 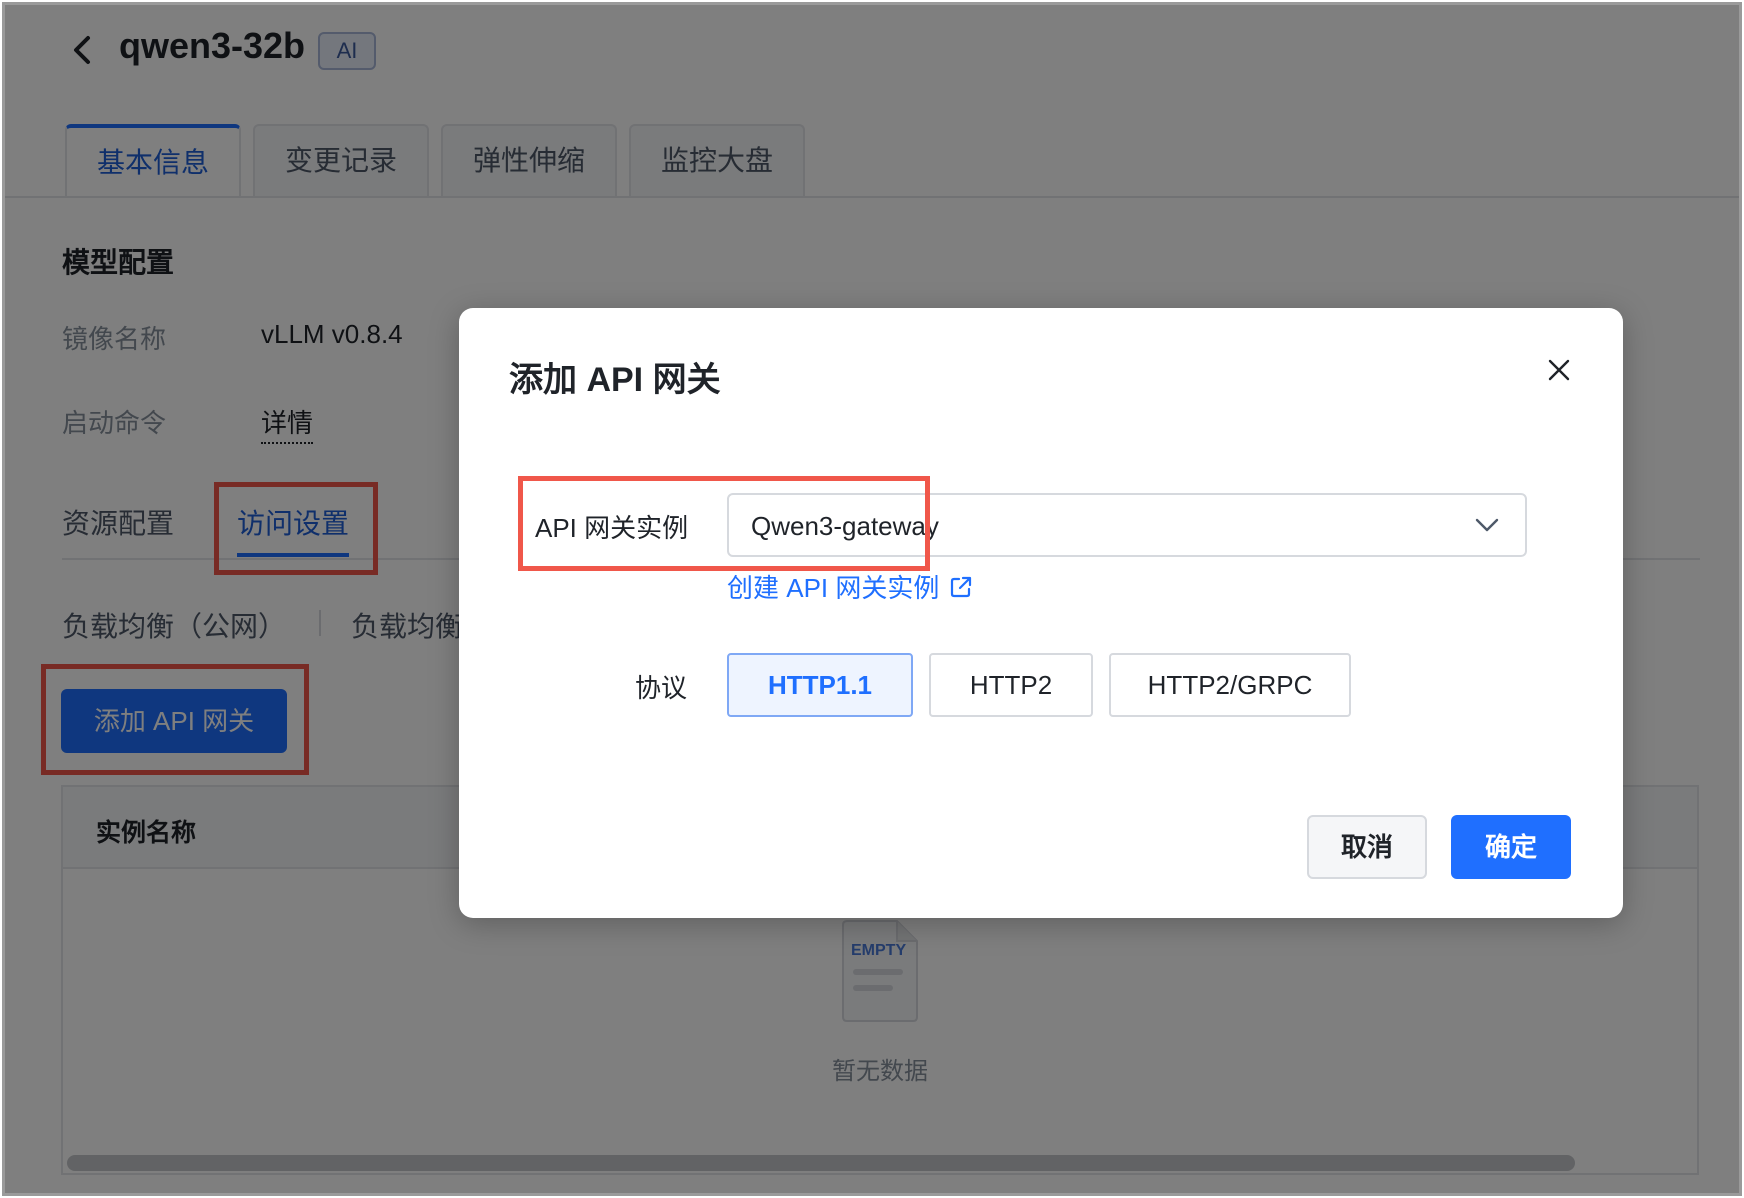 What do you see at coordinates (1230, 685) in the screenshot?
I see `protocol-http2-grpc-option: HTTP2/GRPC` at bounding box center [1230, 685].